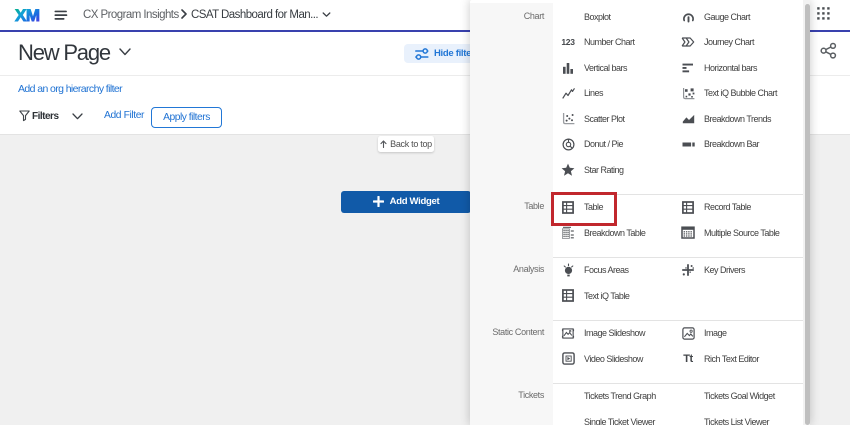 This screenshot has height=425, width=850. Describe the element at coordinates (27, 15) in the screenshot. I see `svg-text: XM` at that location.